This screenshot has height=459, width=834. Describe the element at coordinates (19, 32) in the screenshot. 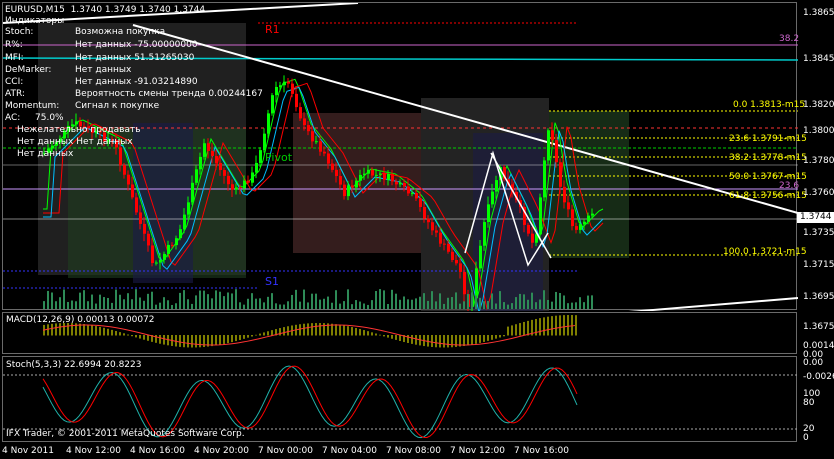

I see `indicator-row: Stoch:` at that location.